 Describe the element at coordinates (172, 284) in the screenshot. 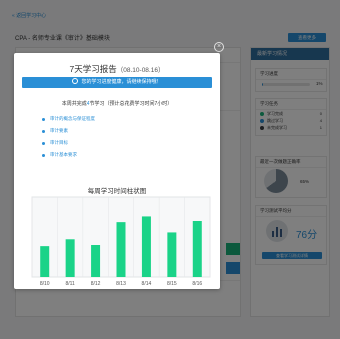

I see `chart-x-tick-label: 8/15` at that location.